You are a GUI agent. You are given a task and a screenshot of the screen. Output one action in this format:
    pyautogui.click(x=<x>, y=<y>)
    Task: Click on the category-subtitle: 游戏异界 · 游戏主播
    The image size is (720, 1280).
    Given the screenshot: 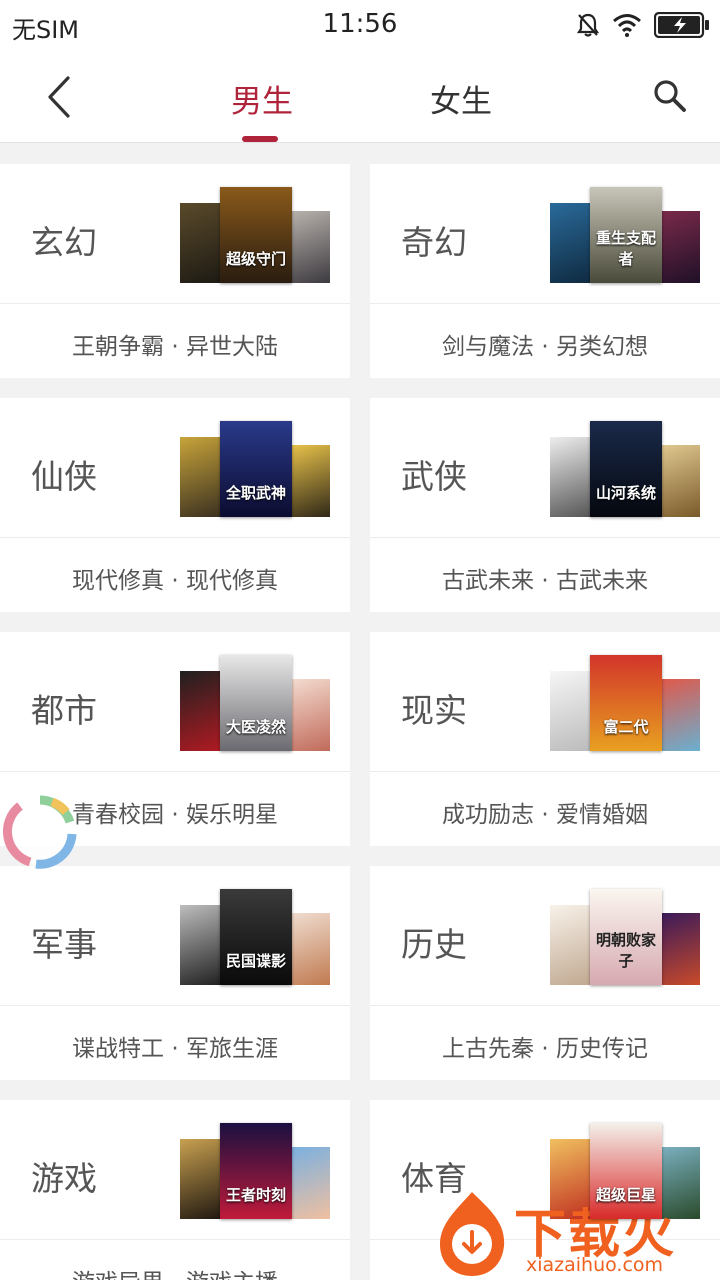 What is the action you would take?
    pyautogui.click(x=175, y=1271)
    